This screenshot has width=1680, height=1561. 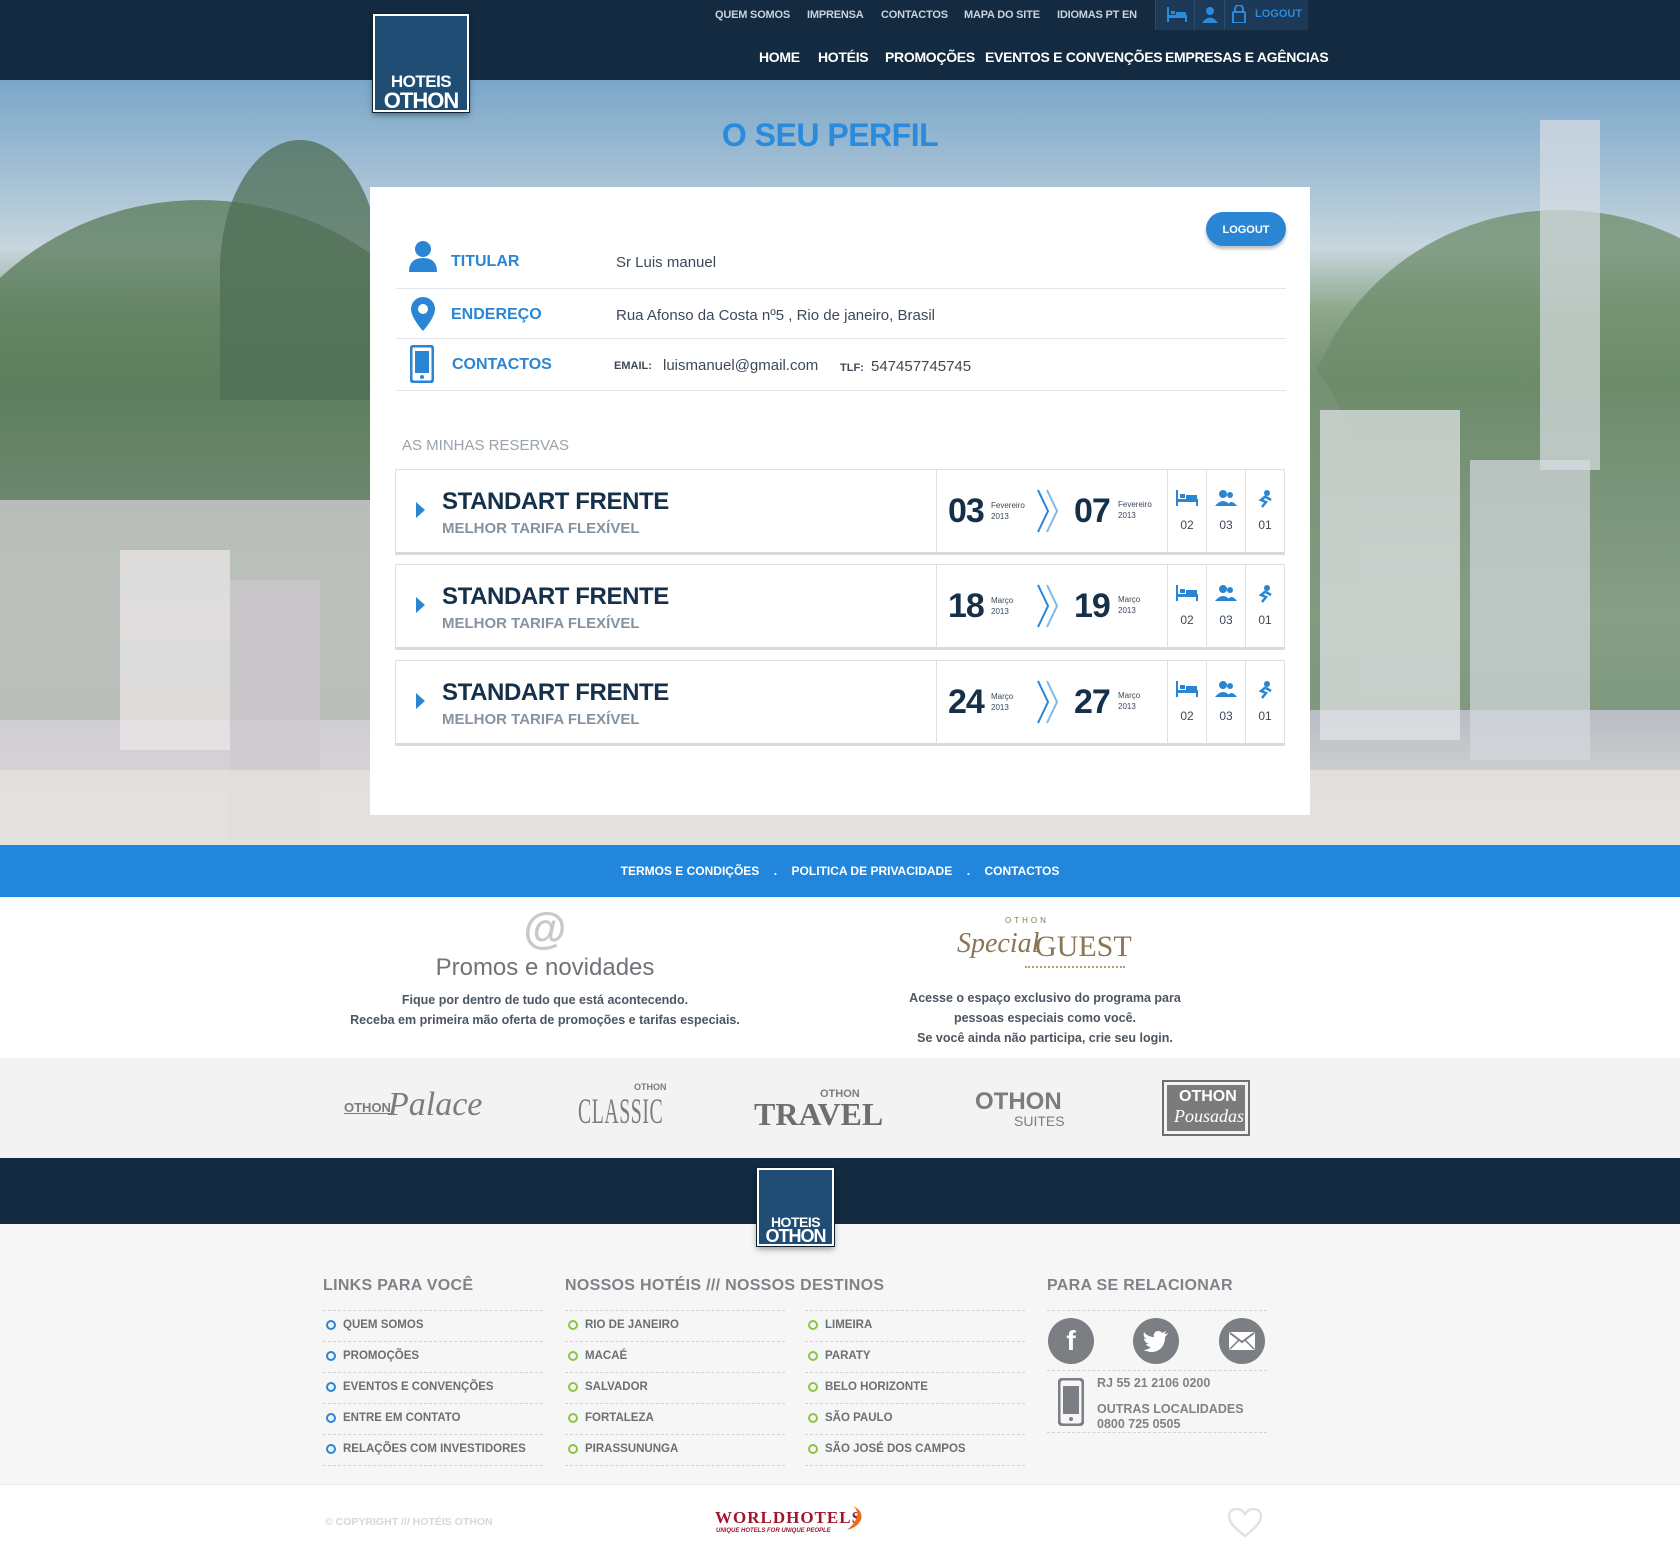 What do you see at coordinates (555, 501) in the screenshot?
I see `room-name: STANDART FRENTE` at bounding box center [555, 501].